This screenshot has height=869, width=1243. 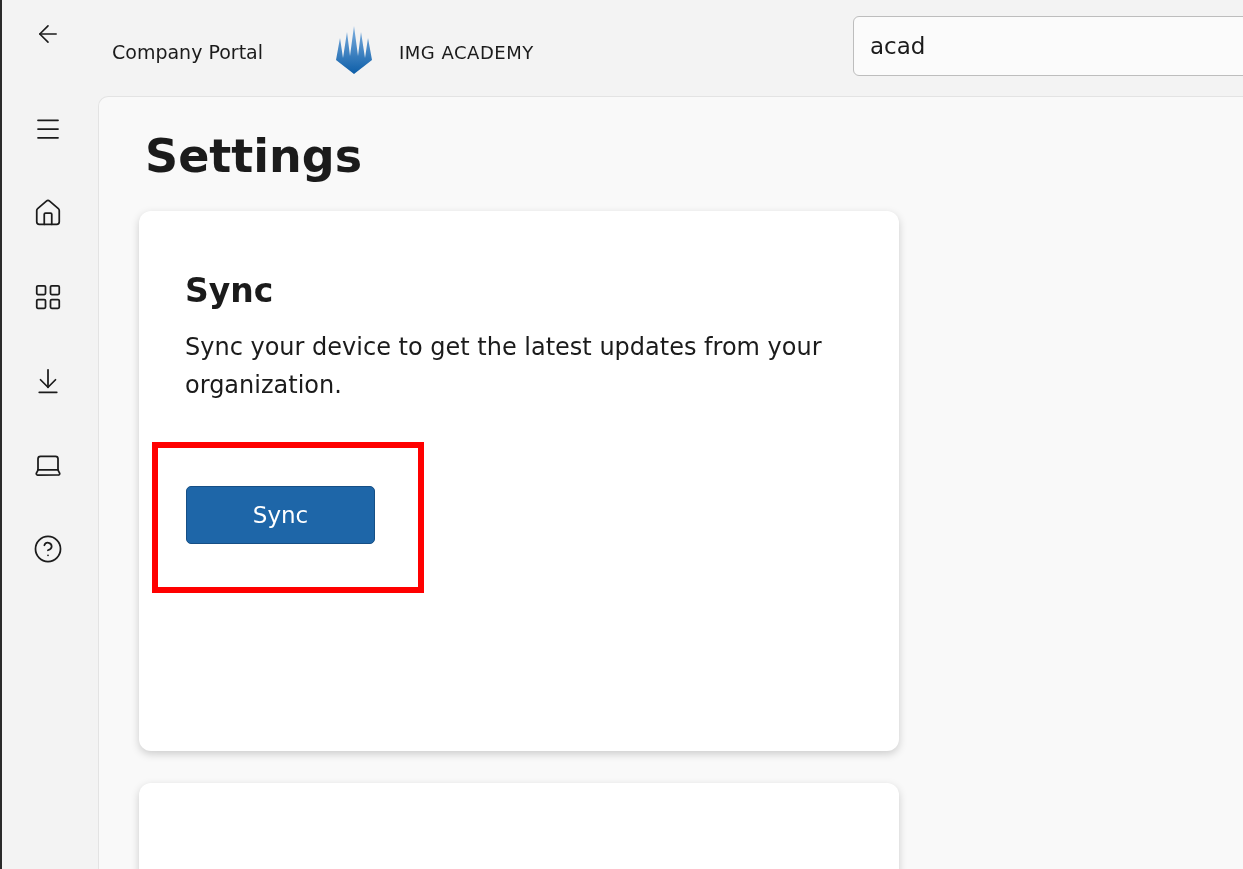 What do you see at coordinates (504, 366) in the screenshot?
I see `card-description: Sync your device to get the latest updates from your organization.` at bounding box center [504, 366].